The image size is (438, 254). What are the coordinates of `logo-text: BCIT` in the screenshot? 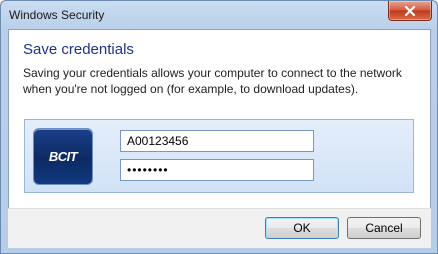 It's located at (63, 156).